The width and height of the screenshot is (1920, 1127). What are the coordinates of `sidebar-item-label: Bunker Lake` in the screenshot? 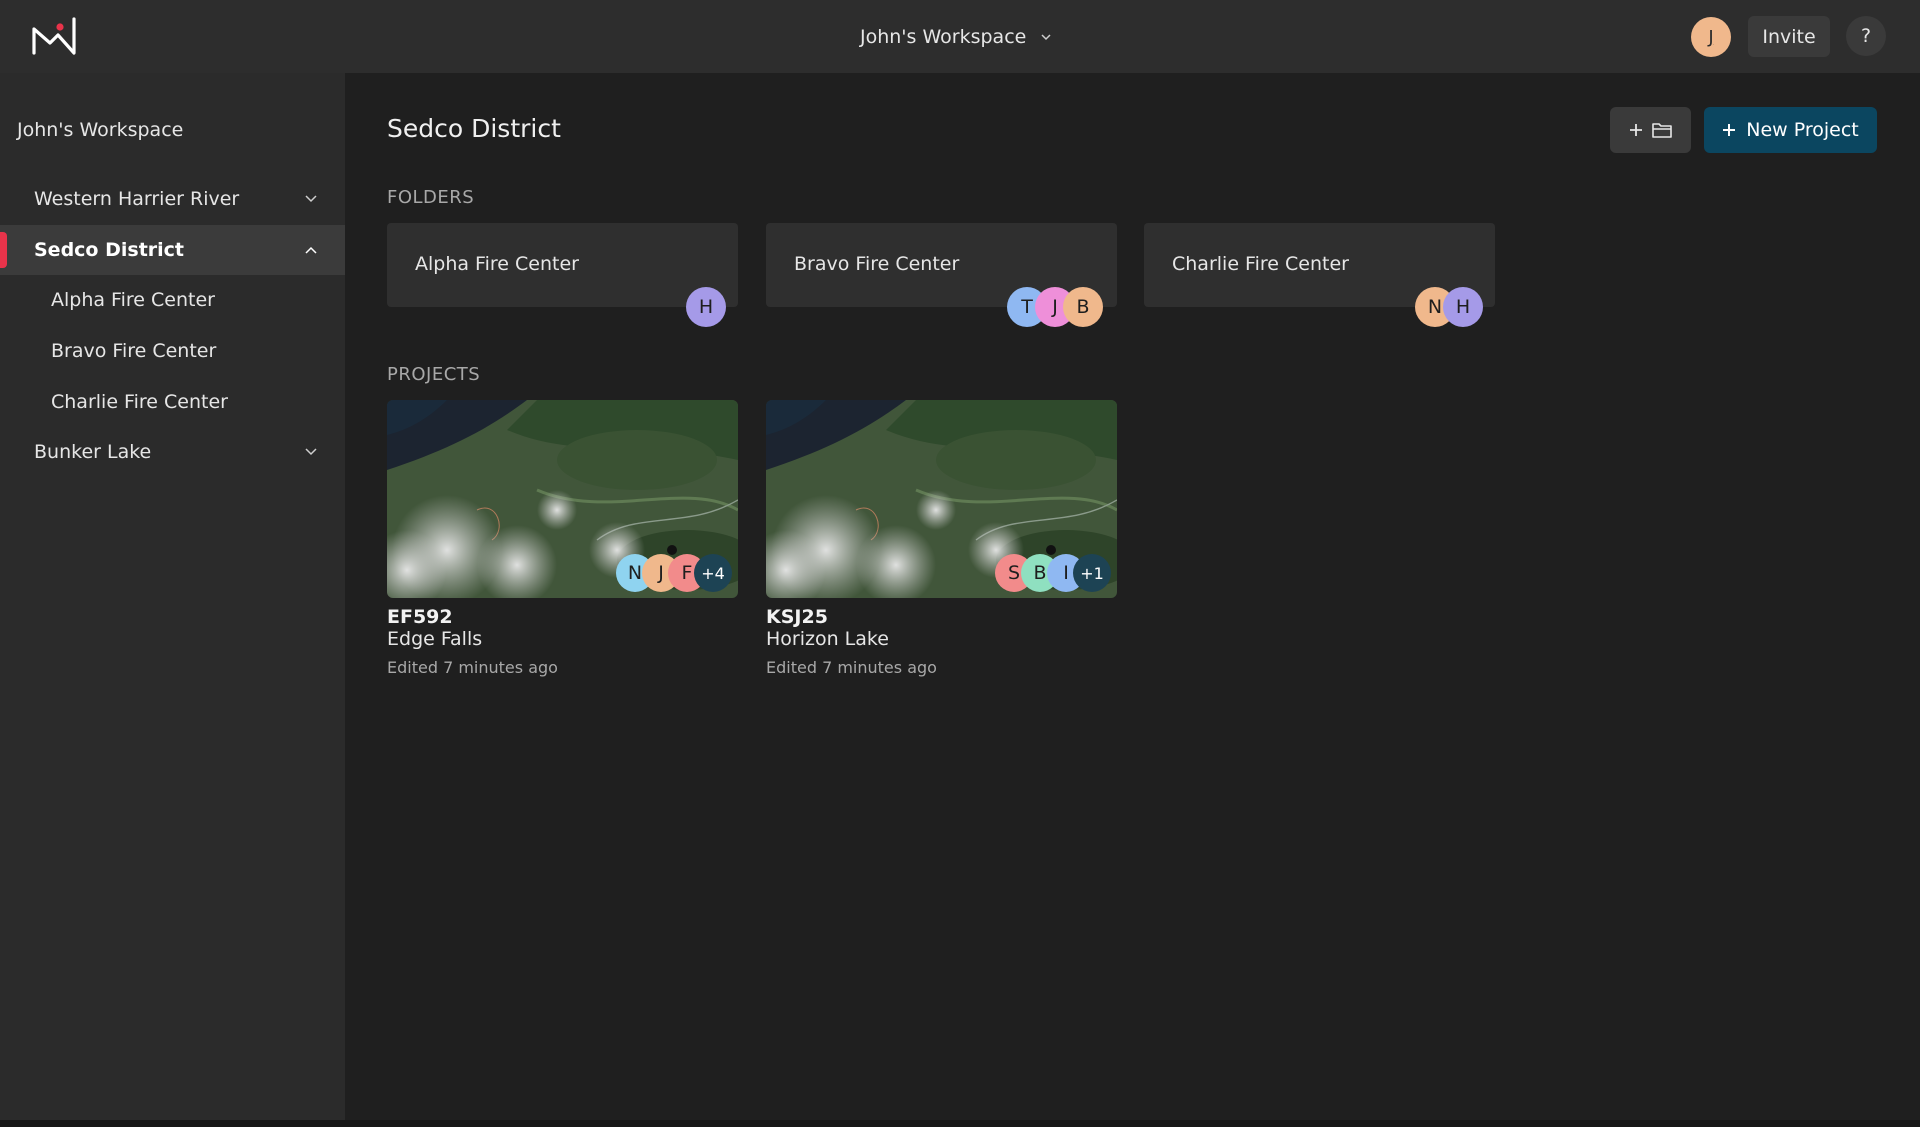 It's located at (93, 452).